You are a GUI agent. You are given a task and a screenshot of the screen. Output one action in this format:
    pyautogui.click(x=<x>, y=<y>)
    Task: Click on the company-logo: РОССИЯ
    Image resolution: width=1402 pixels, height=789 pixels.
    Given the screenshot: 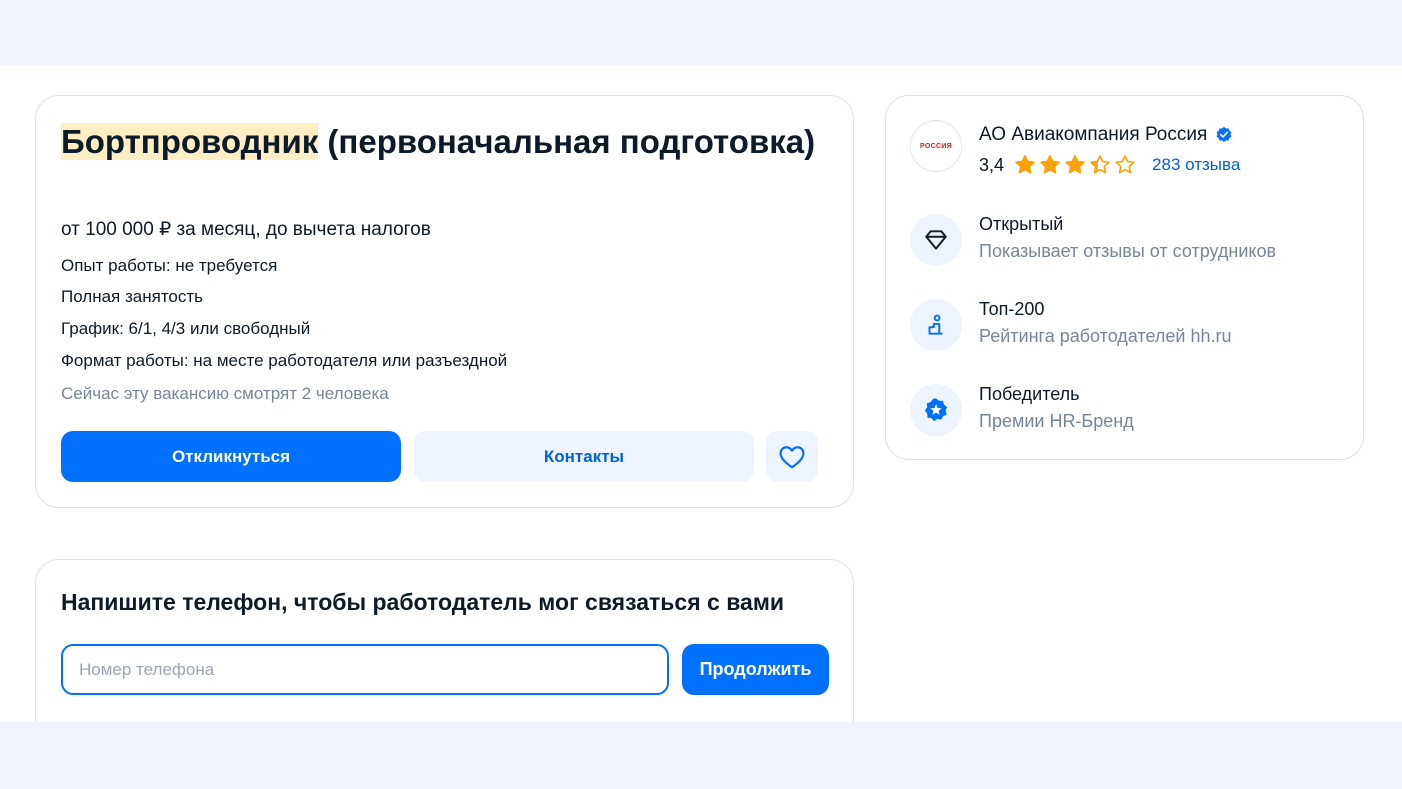 What is the action you would take?
    pyautogui.click(x=936, y=146)
    